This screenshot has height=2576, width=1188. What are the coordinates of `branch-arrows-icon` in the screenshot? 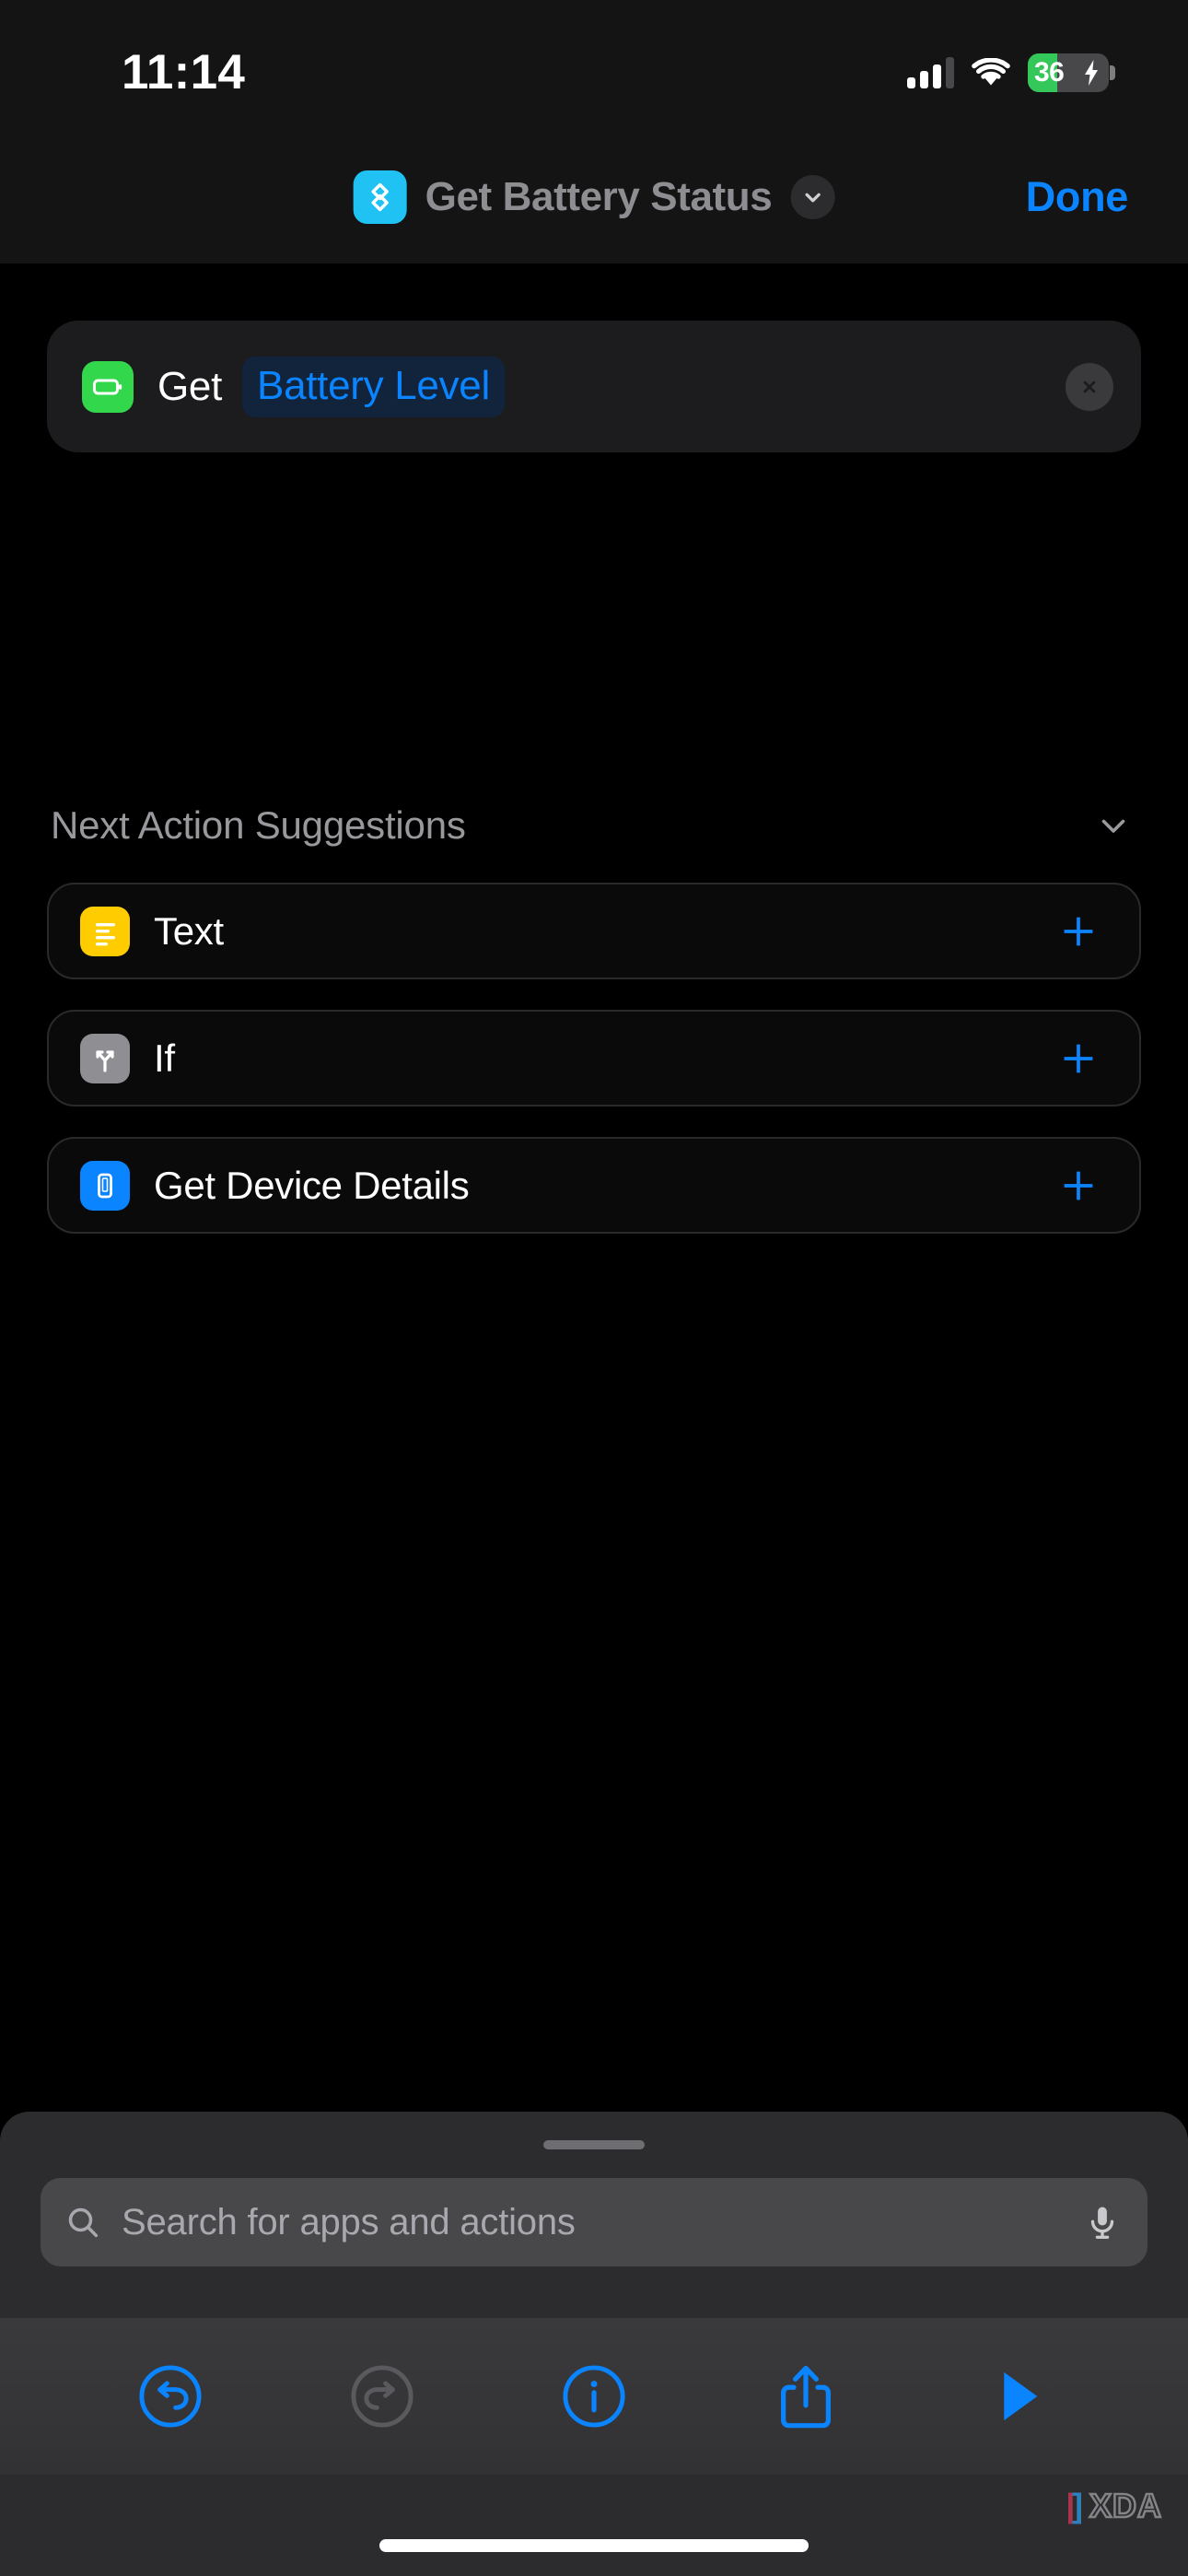 It's located at (105, 1058).